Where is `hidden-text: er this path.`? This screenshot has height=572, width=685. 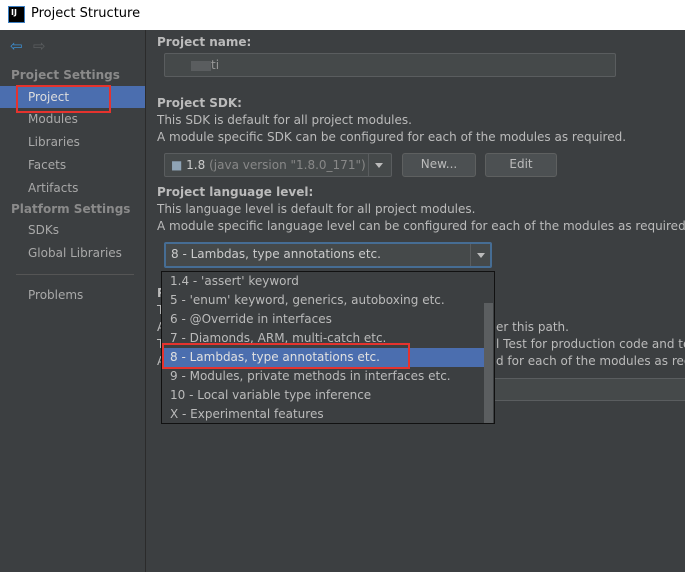 hidden-text: er this path. is located at coordinates (532, 327).